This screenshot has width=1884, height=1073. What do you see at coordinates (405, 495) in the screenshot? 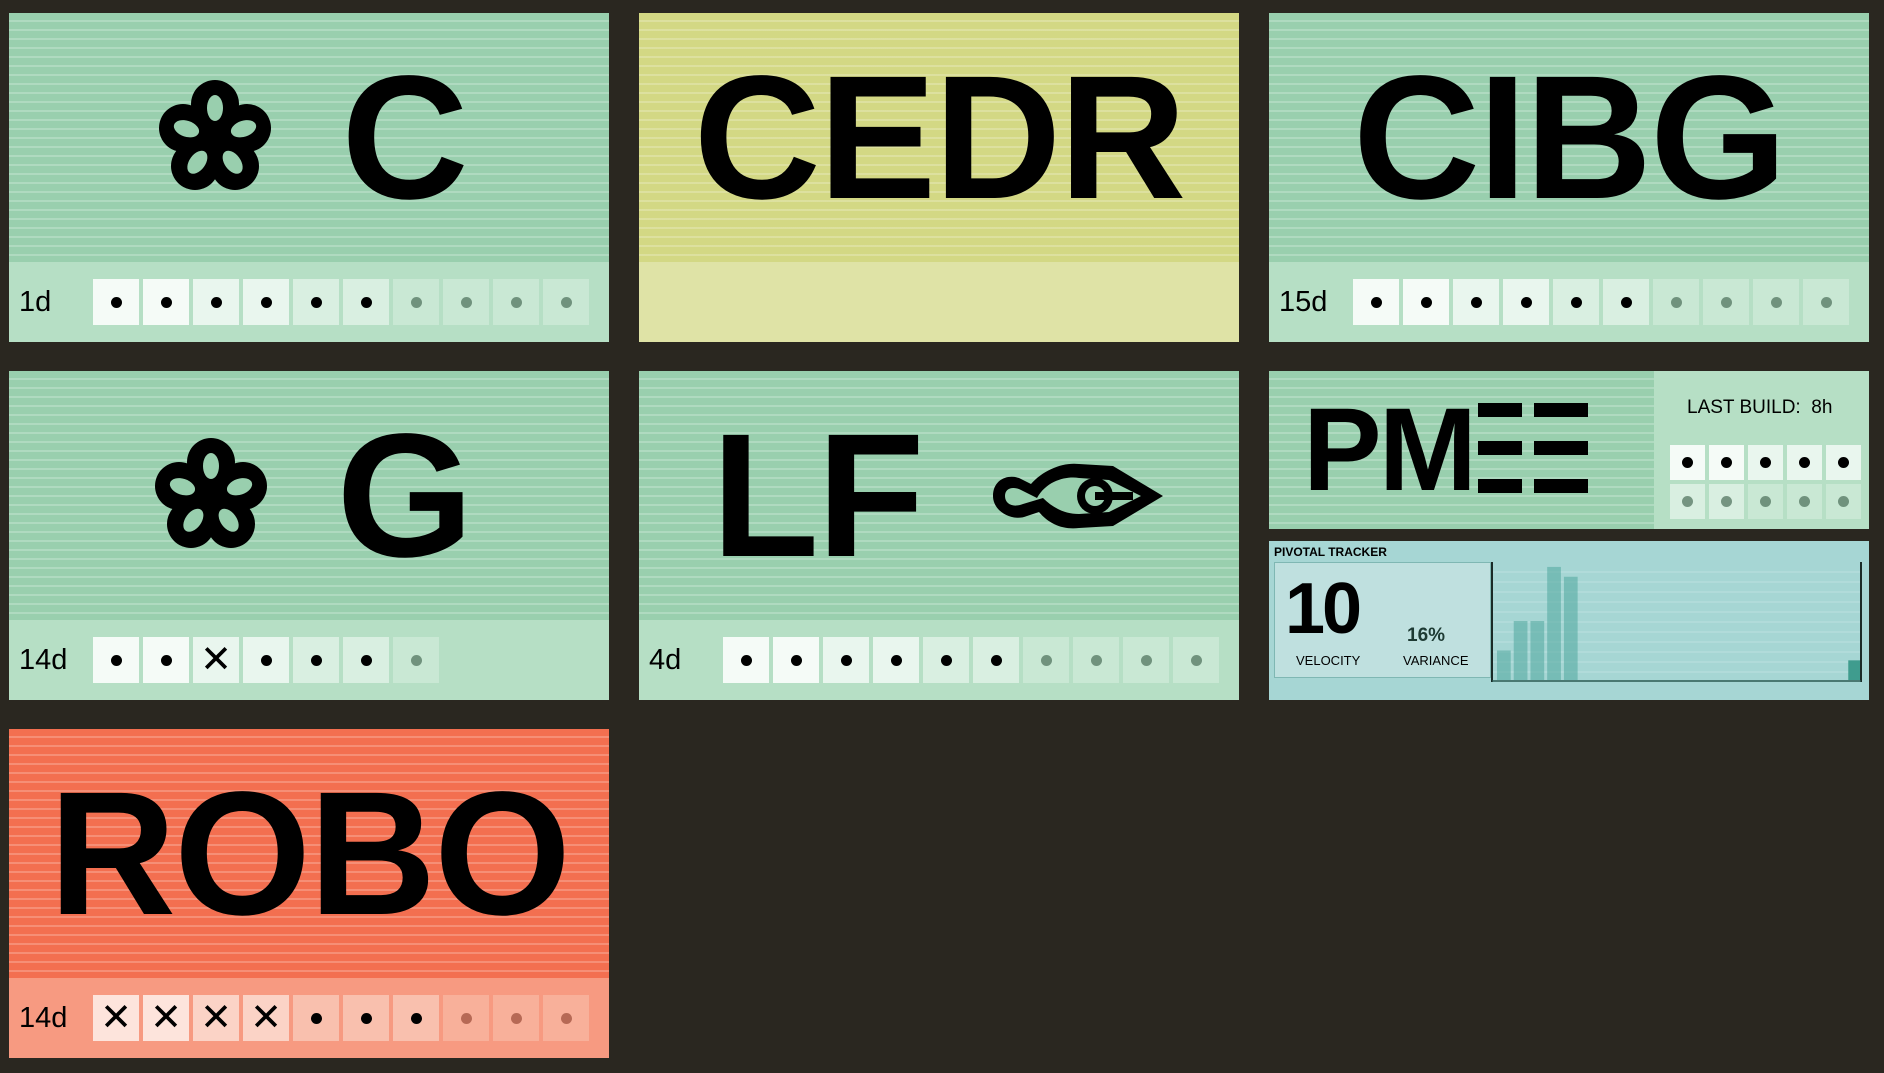
I see `project-label: G` at bounding box center [405, 495].